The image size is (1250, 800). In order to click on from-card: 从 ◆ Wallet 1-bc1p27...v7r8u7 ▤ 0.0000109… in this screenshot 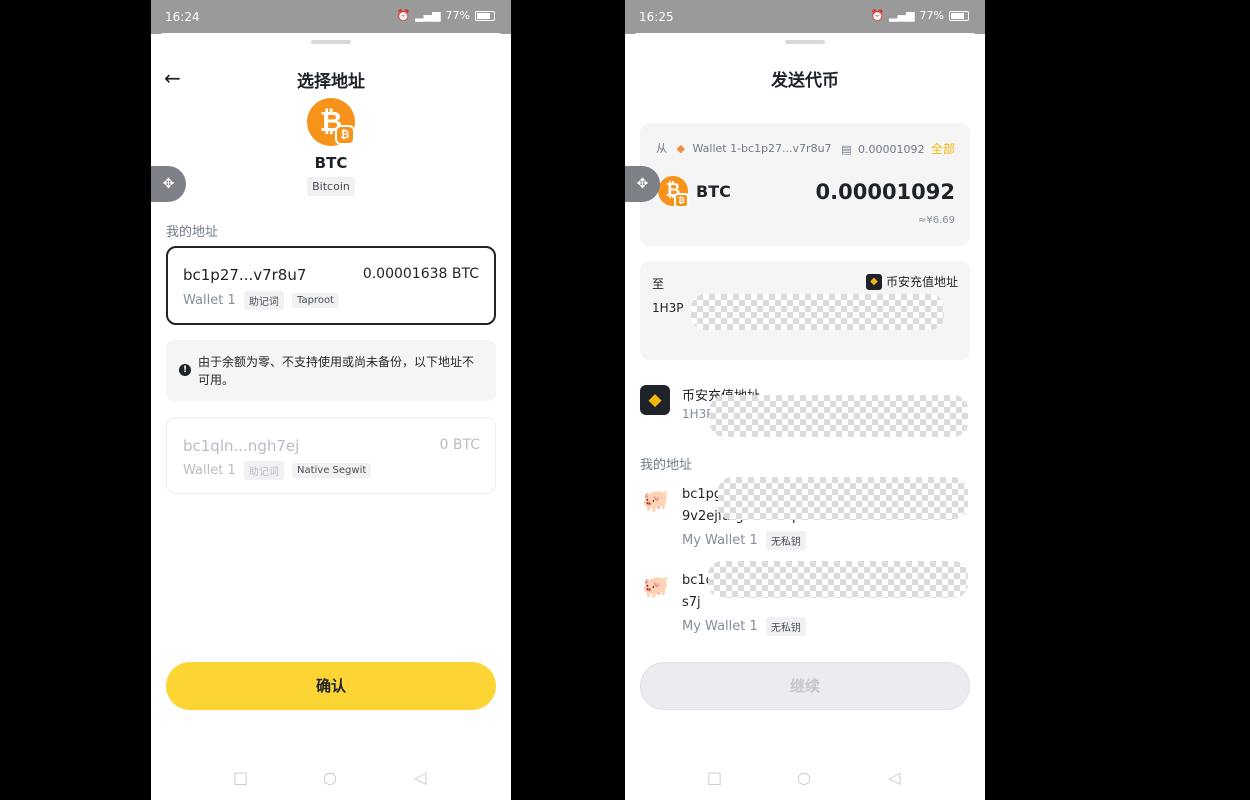, I will do `click(805, 184)`.